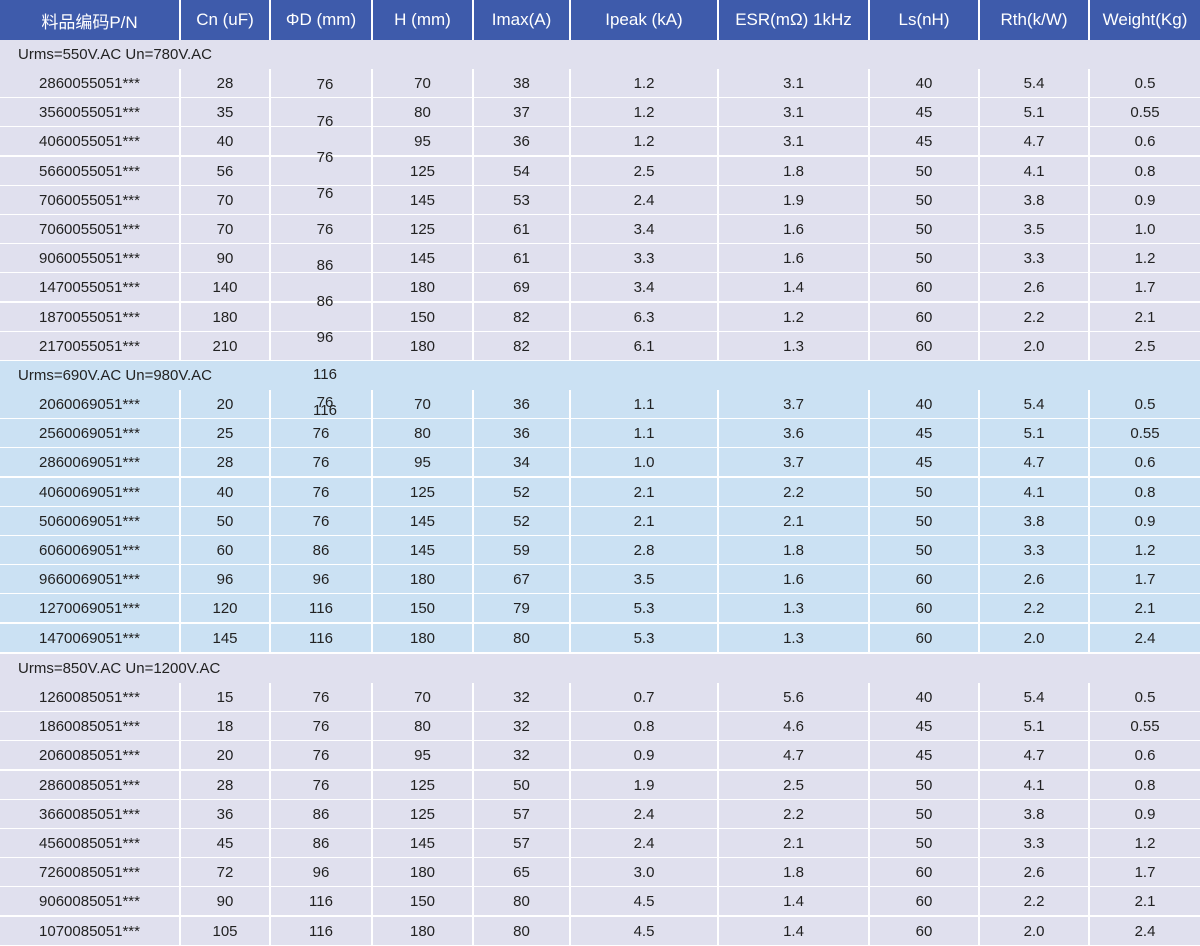 This screenshot has width=1200, height=946. I want to click on table-row: 1860085051*** 18 76 80 32 0.8 4.6 45 5.1 0.55, so click(600, 727).